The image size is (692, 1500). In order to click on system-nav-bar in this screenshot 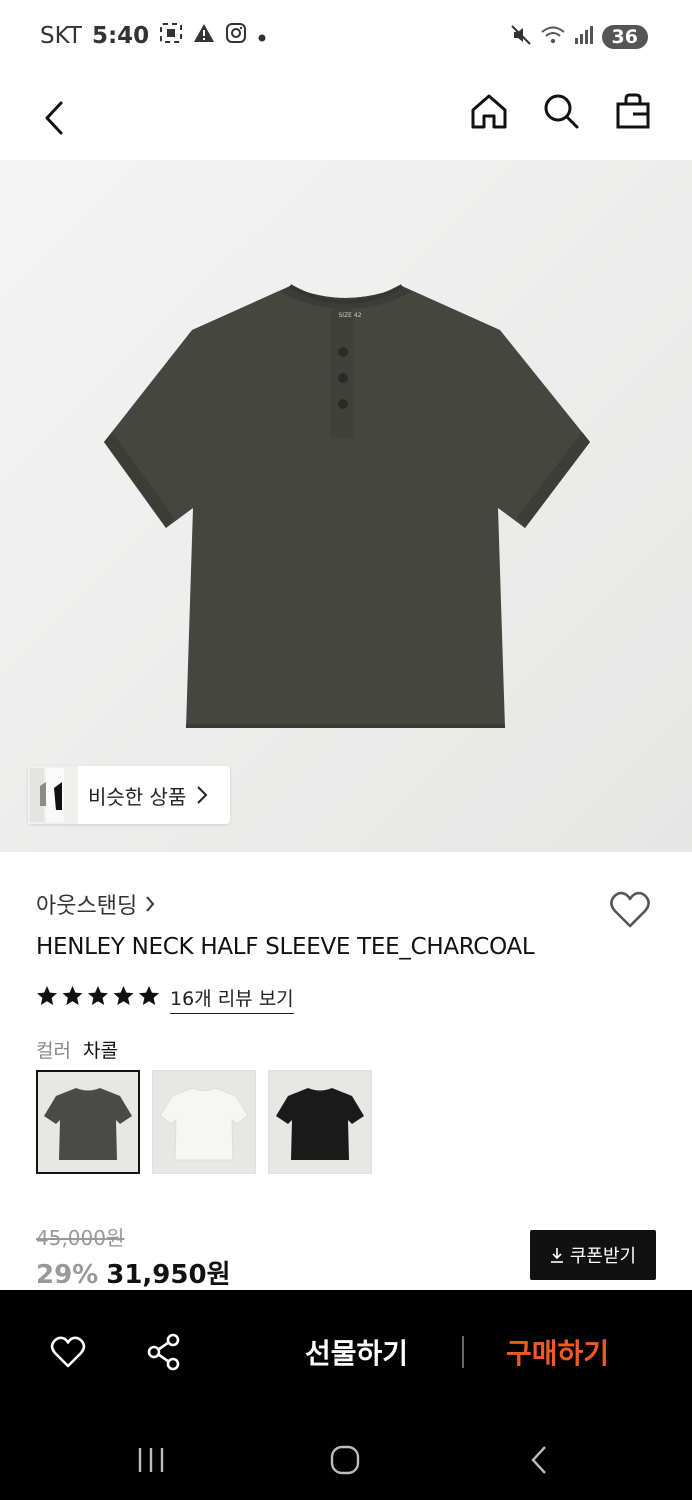, I will do `click(346, 1458)`.